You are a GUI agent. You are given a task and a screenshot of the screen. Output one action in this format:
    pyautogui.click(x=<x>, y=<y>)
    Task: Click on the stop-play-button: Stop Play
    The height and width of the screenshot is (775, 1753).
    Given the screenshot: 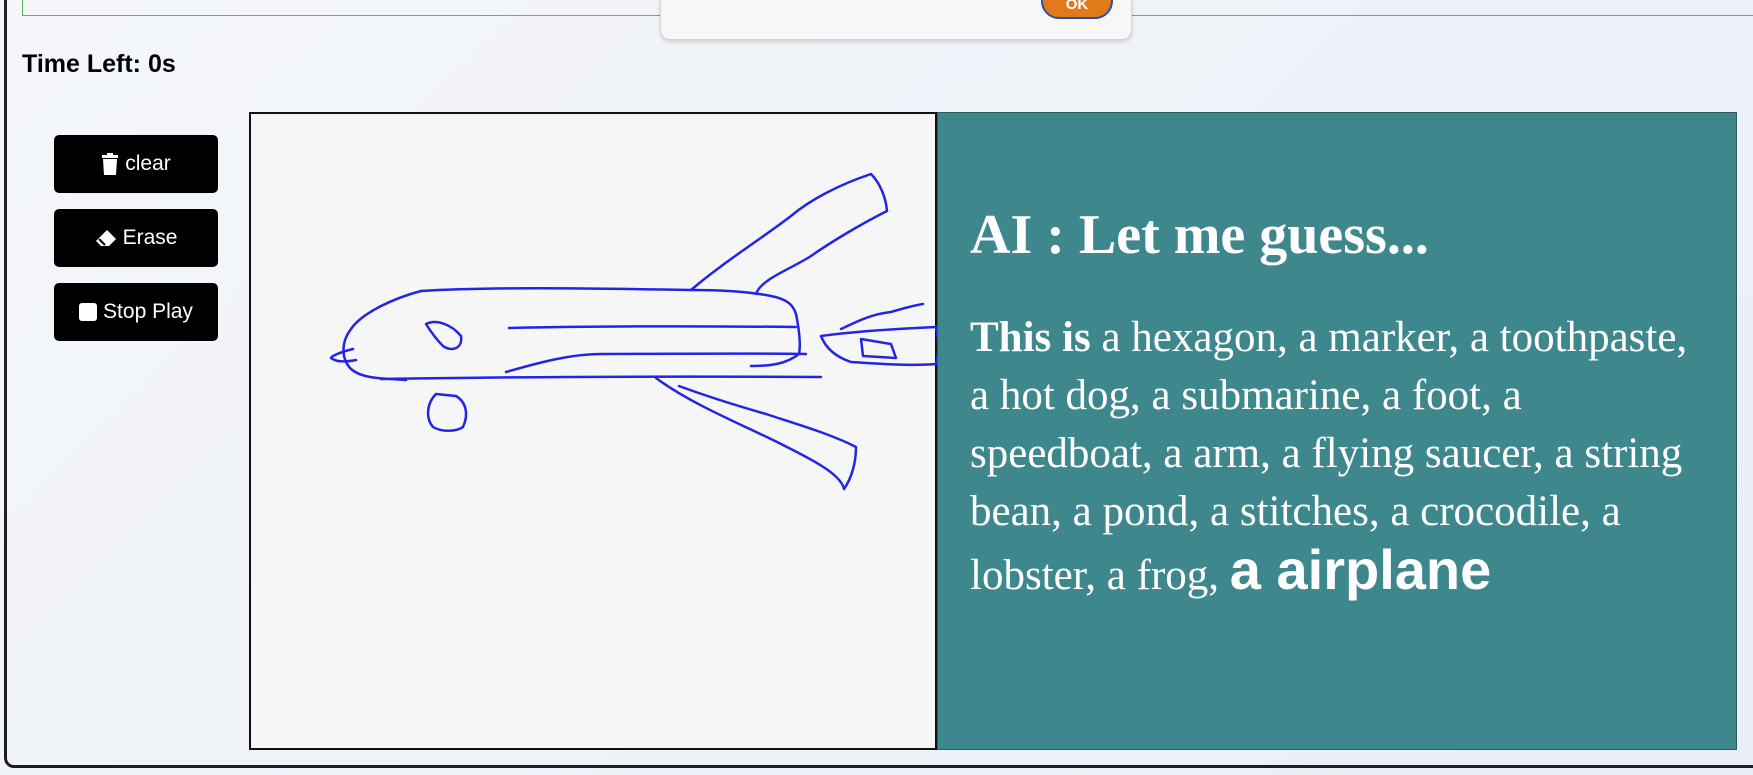 What is the action you would take?
    pyautogui.click(x=136, y=312)
    